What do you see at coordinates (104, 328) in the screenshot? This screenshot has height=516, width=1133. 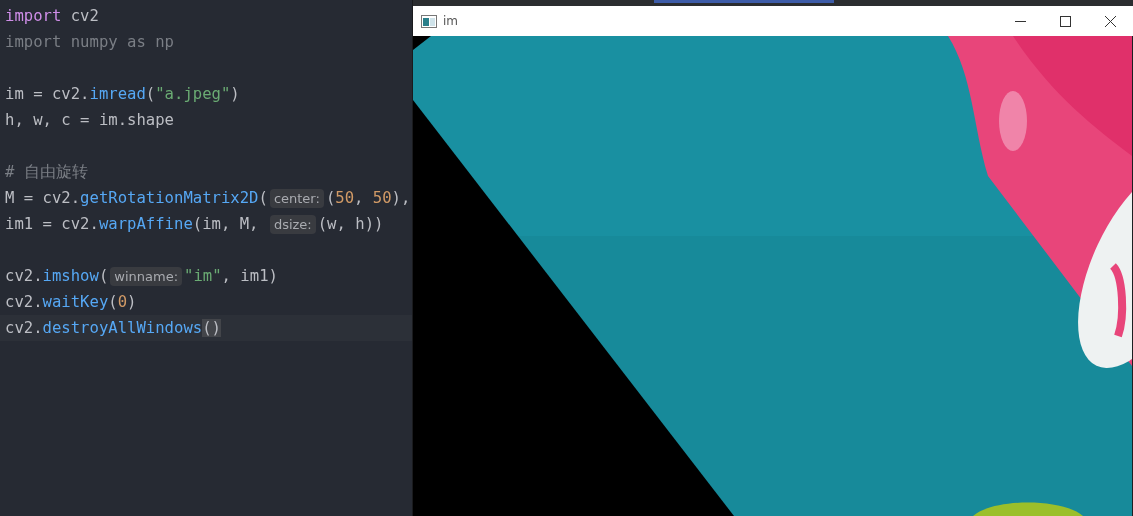 I see `code-text: cv2.destroyAllWindows` at bounding box center [104, 328].